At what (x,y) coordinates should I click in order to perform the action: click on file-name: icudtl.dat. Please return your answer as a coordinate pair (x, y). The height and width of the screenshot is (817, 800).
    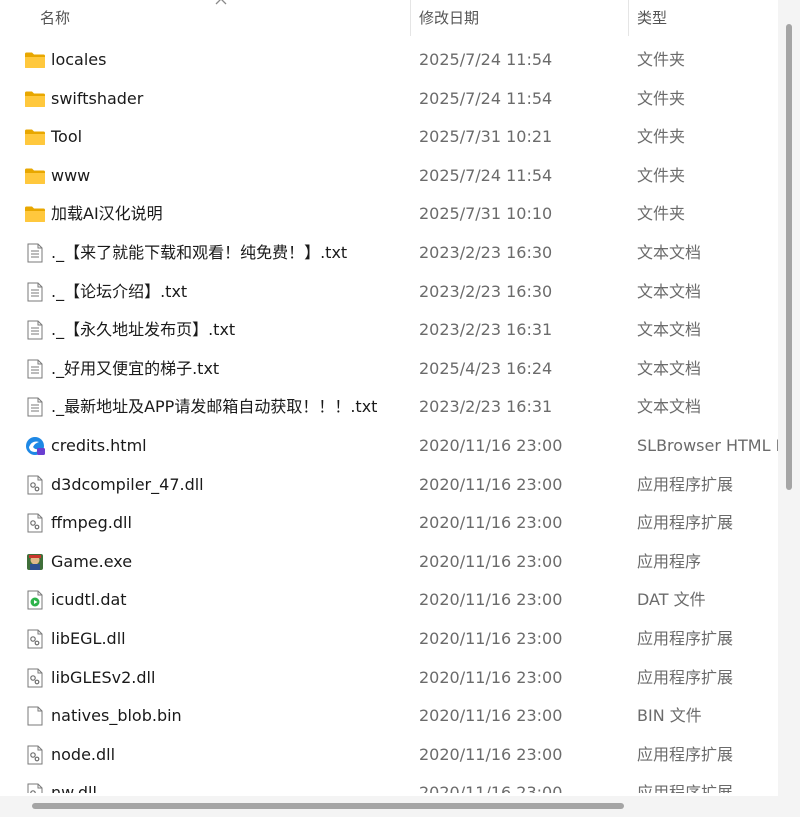
    Looking at the image, I should click on (89, 600).